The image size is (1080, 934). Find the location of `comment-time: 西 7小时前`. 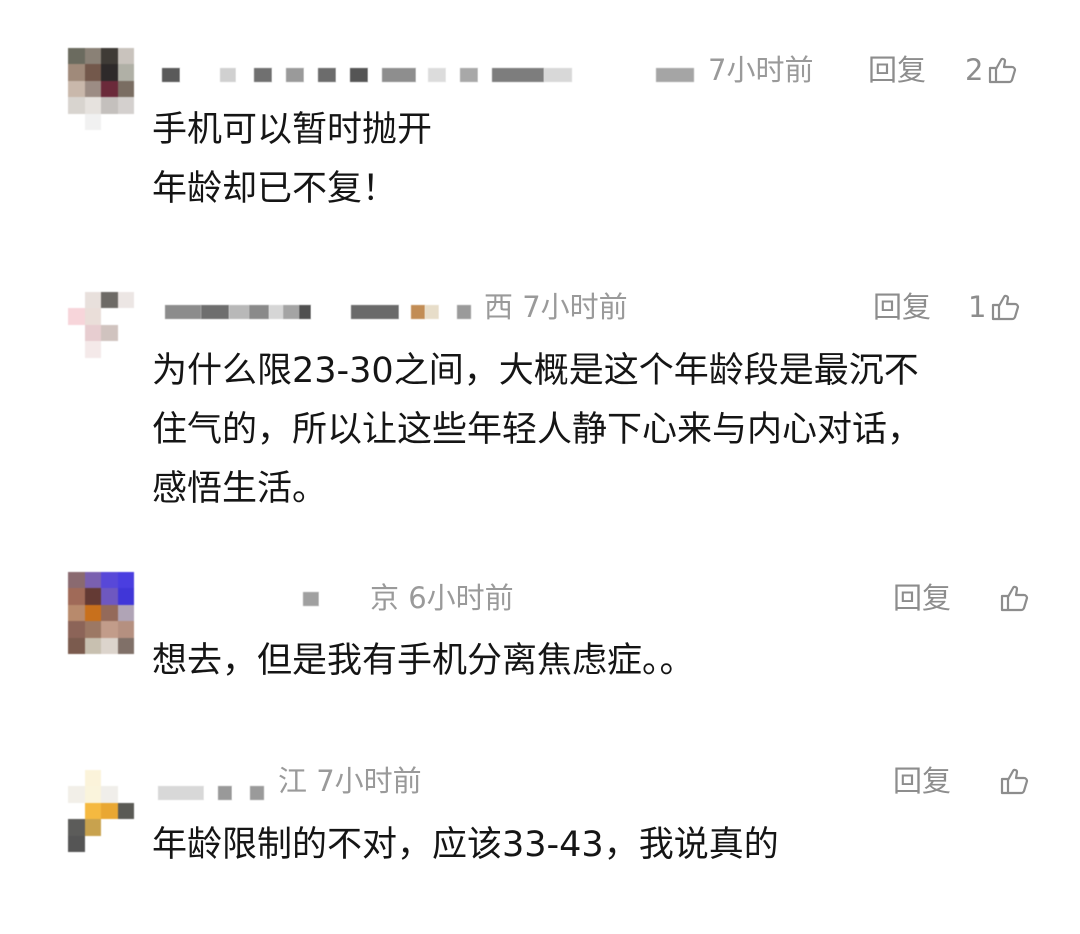

comment-time: 西 7小时前 is located at coordinates (556, 307).